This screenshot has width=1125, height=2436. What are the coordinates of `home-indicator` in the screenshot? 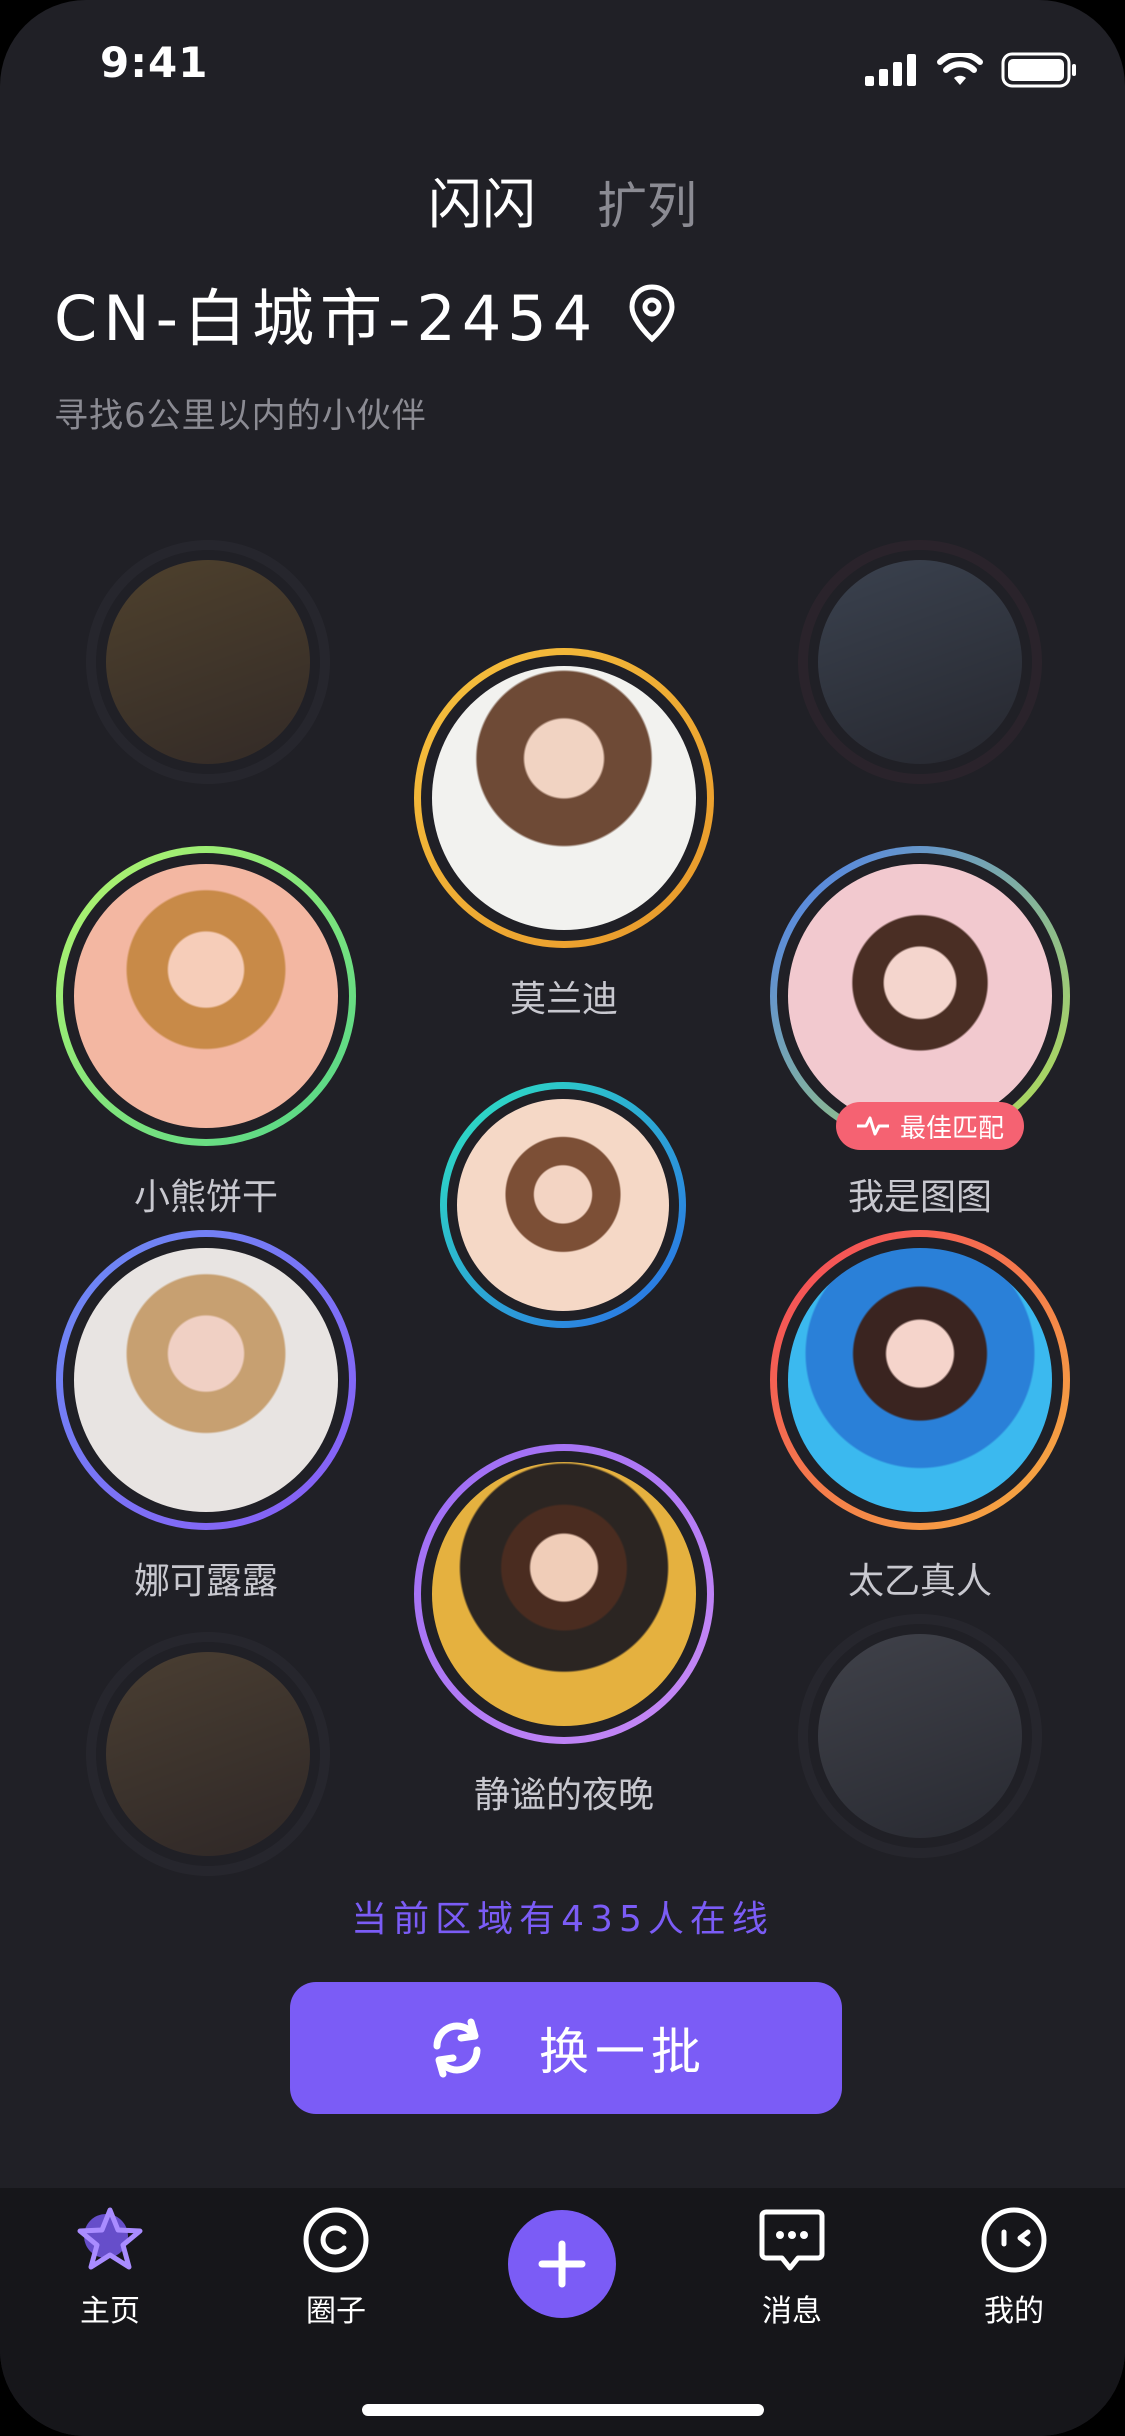 It's located at (563, 2410).